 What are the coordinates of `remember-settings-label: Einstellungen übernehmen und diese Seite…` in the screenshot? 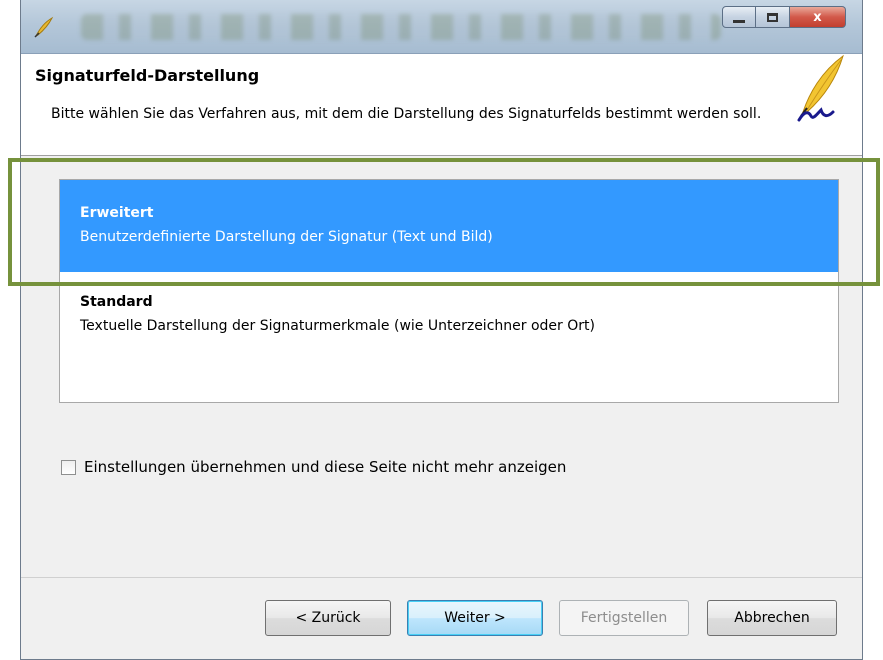 It's located at (325, 467).